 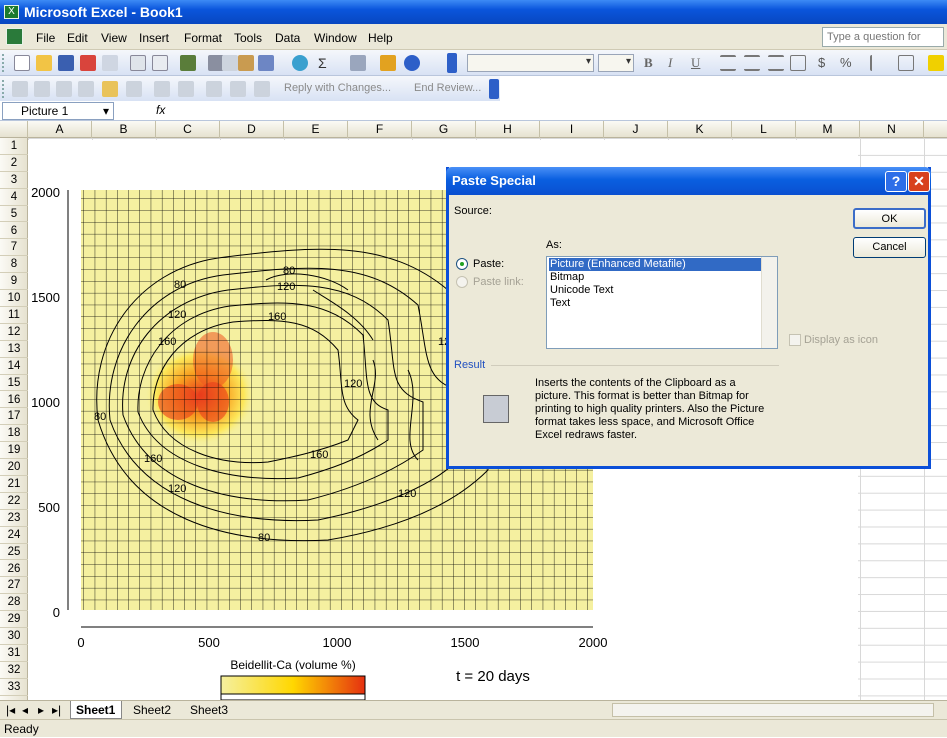 I want to click on row-header: 24, so click(x=14, y=535).